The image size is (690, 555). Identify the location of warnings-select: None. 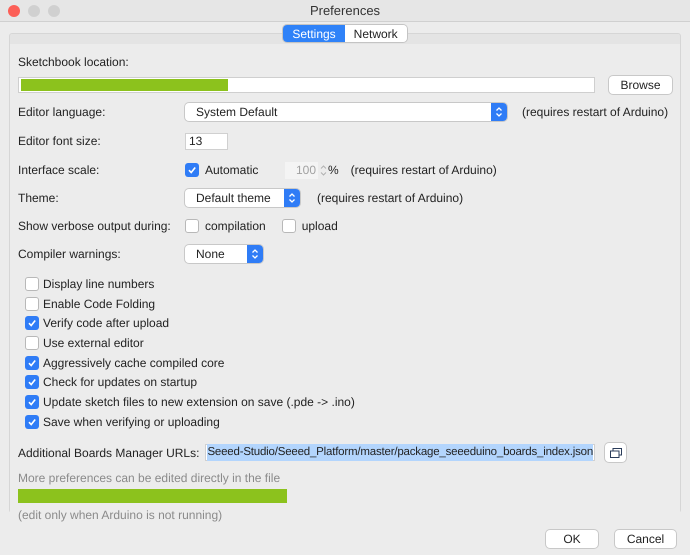
(224, 254).